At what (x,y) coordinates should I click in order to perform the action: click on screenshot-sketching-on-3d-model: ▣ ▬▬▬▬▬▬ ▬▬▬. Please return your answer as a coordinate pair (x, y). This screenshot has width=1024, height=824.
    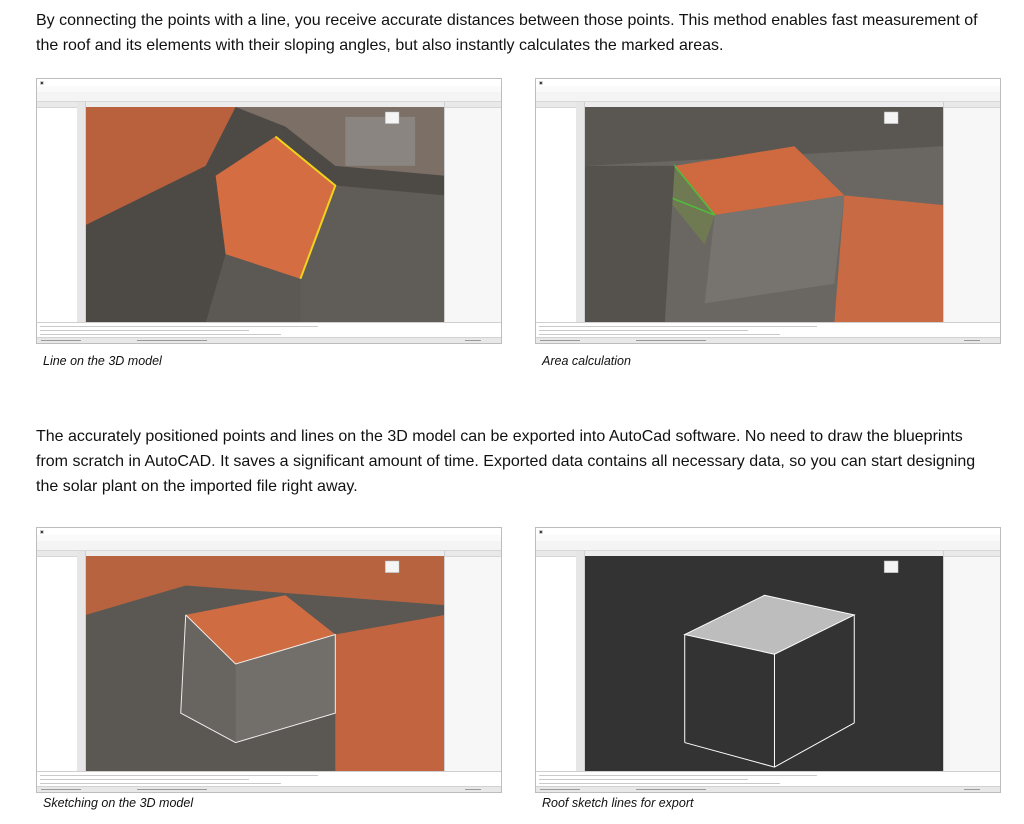
    Looking at the image, I should click on (269, 660).